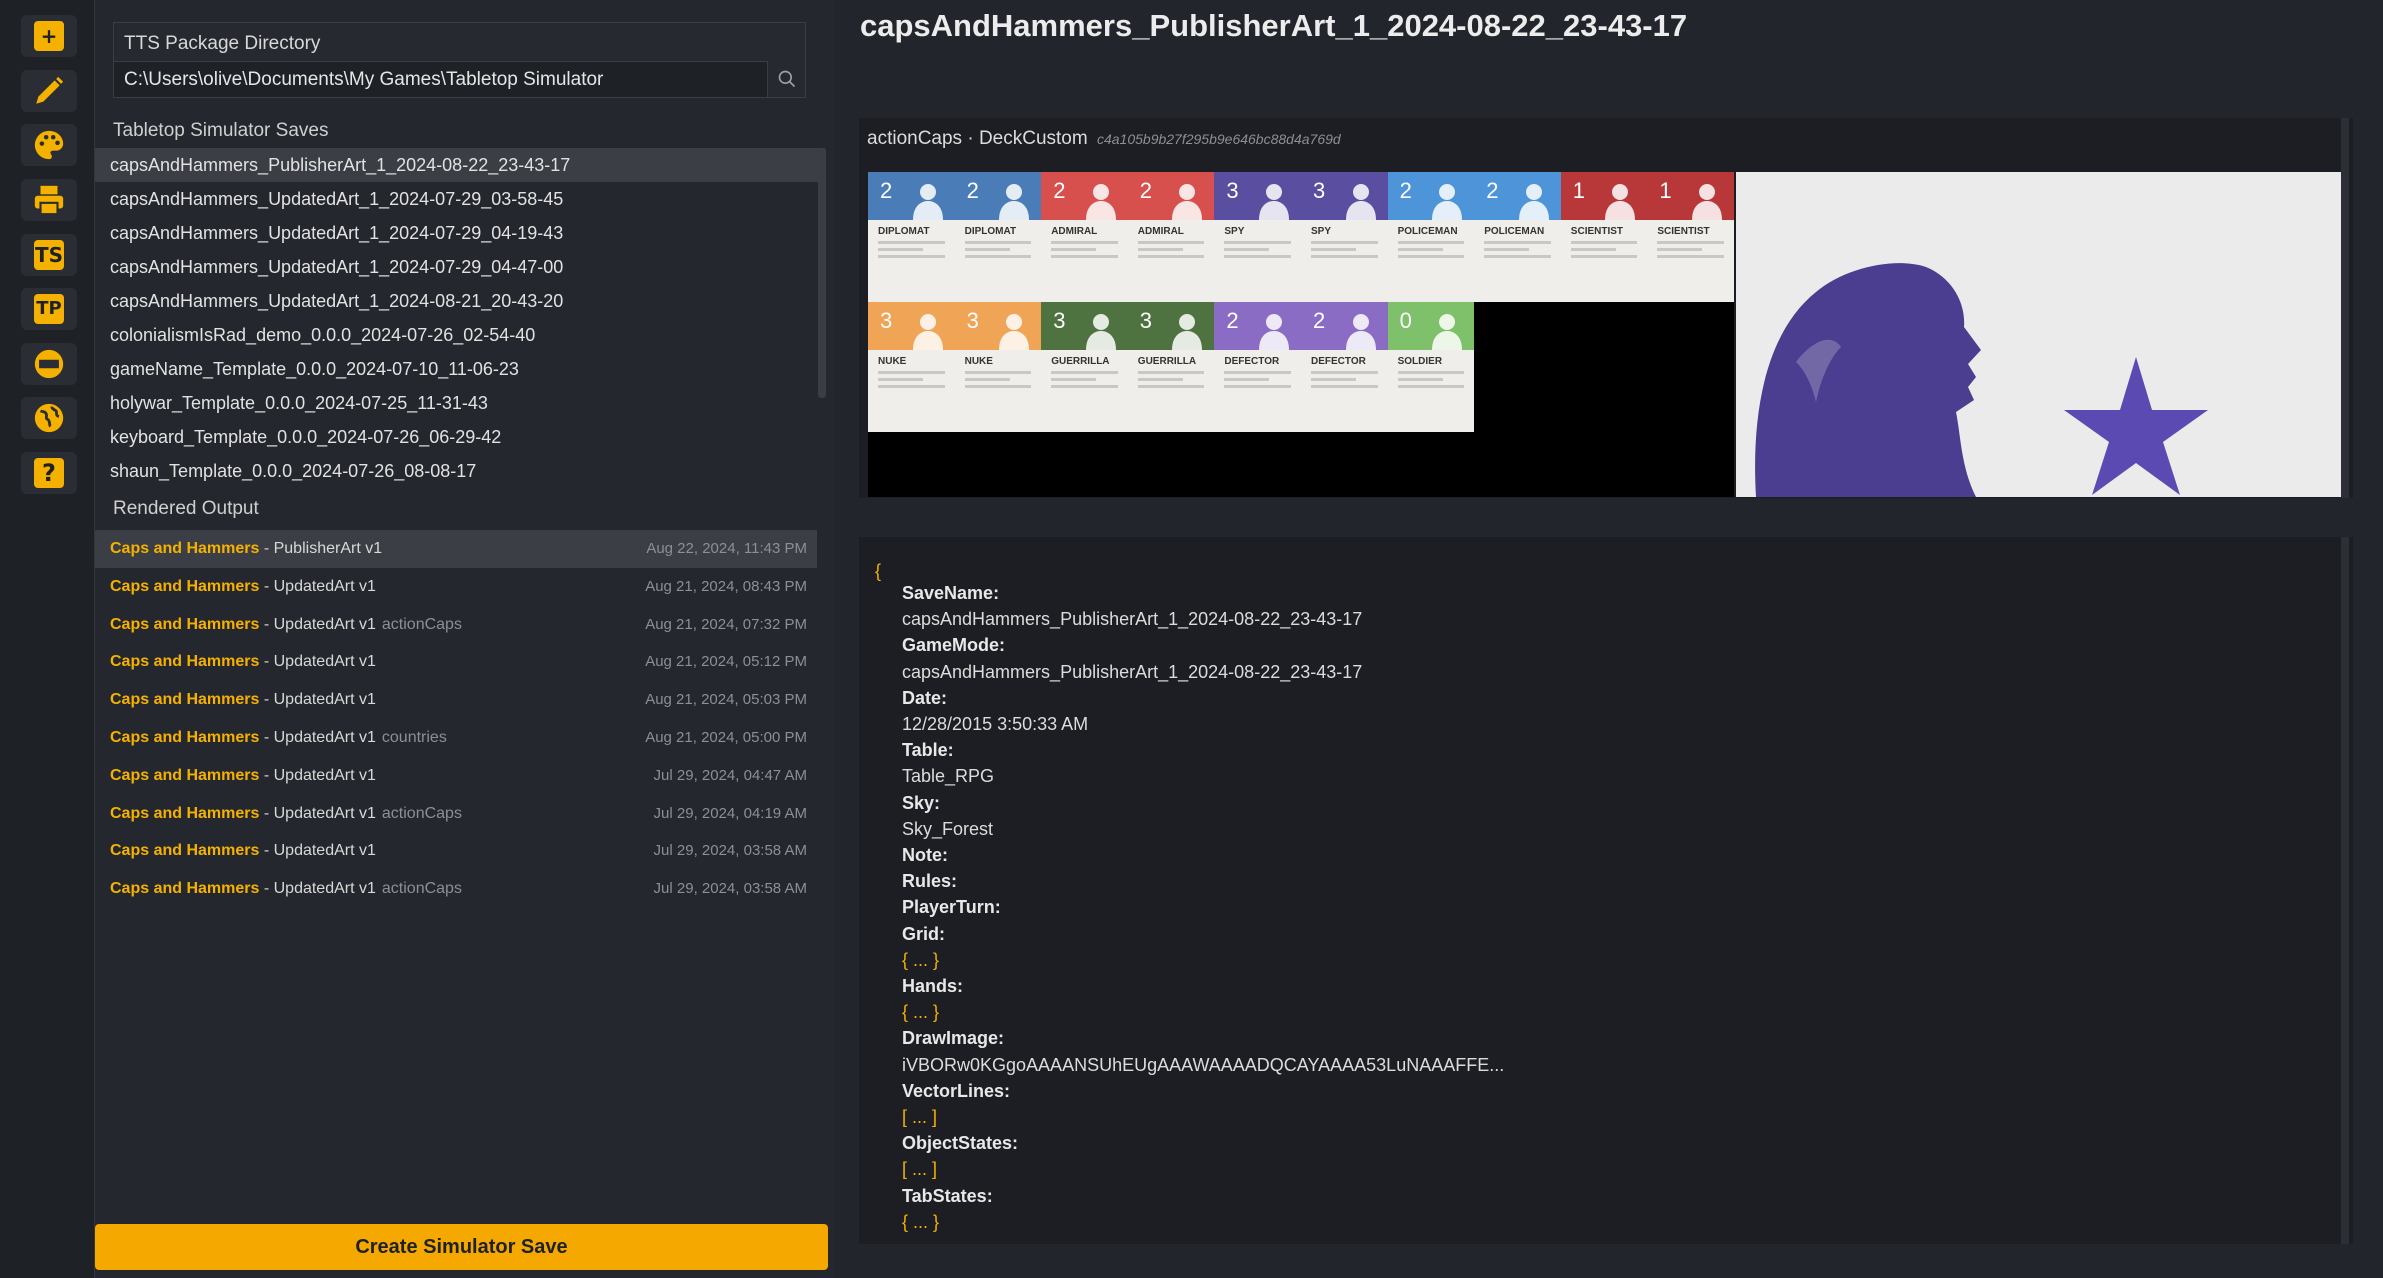  Describe the element at coordinates (461, 1247) in the screenshot. I see `create-simulator-save-button: Create Simulator Save` at that location.